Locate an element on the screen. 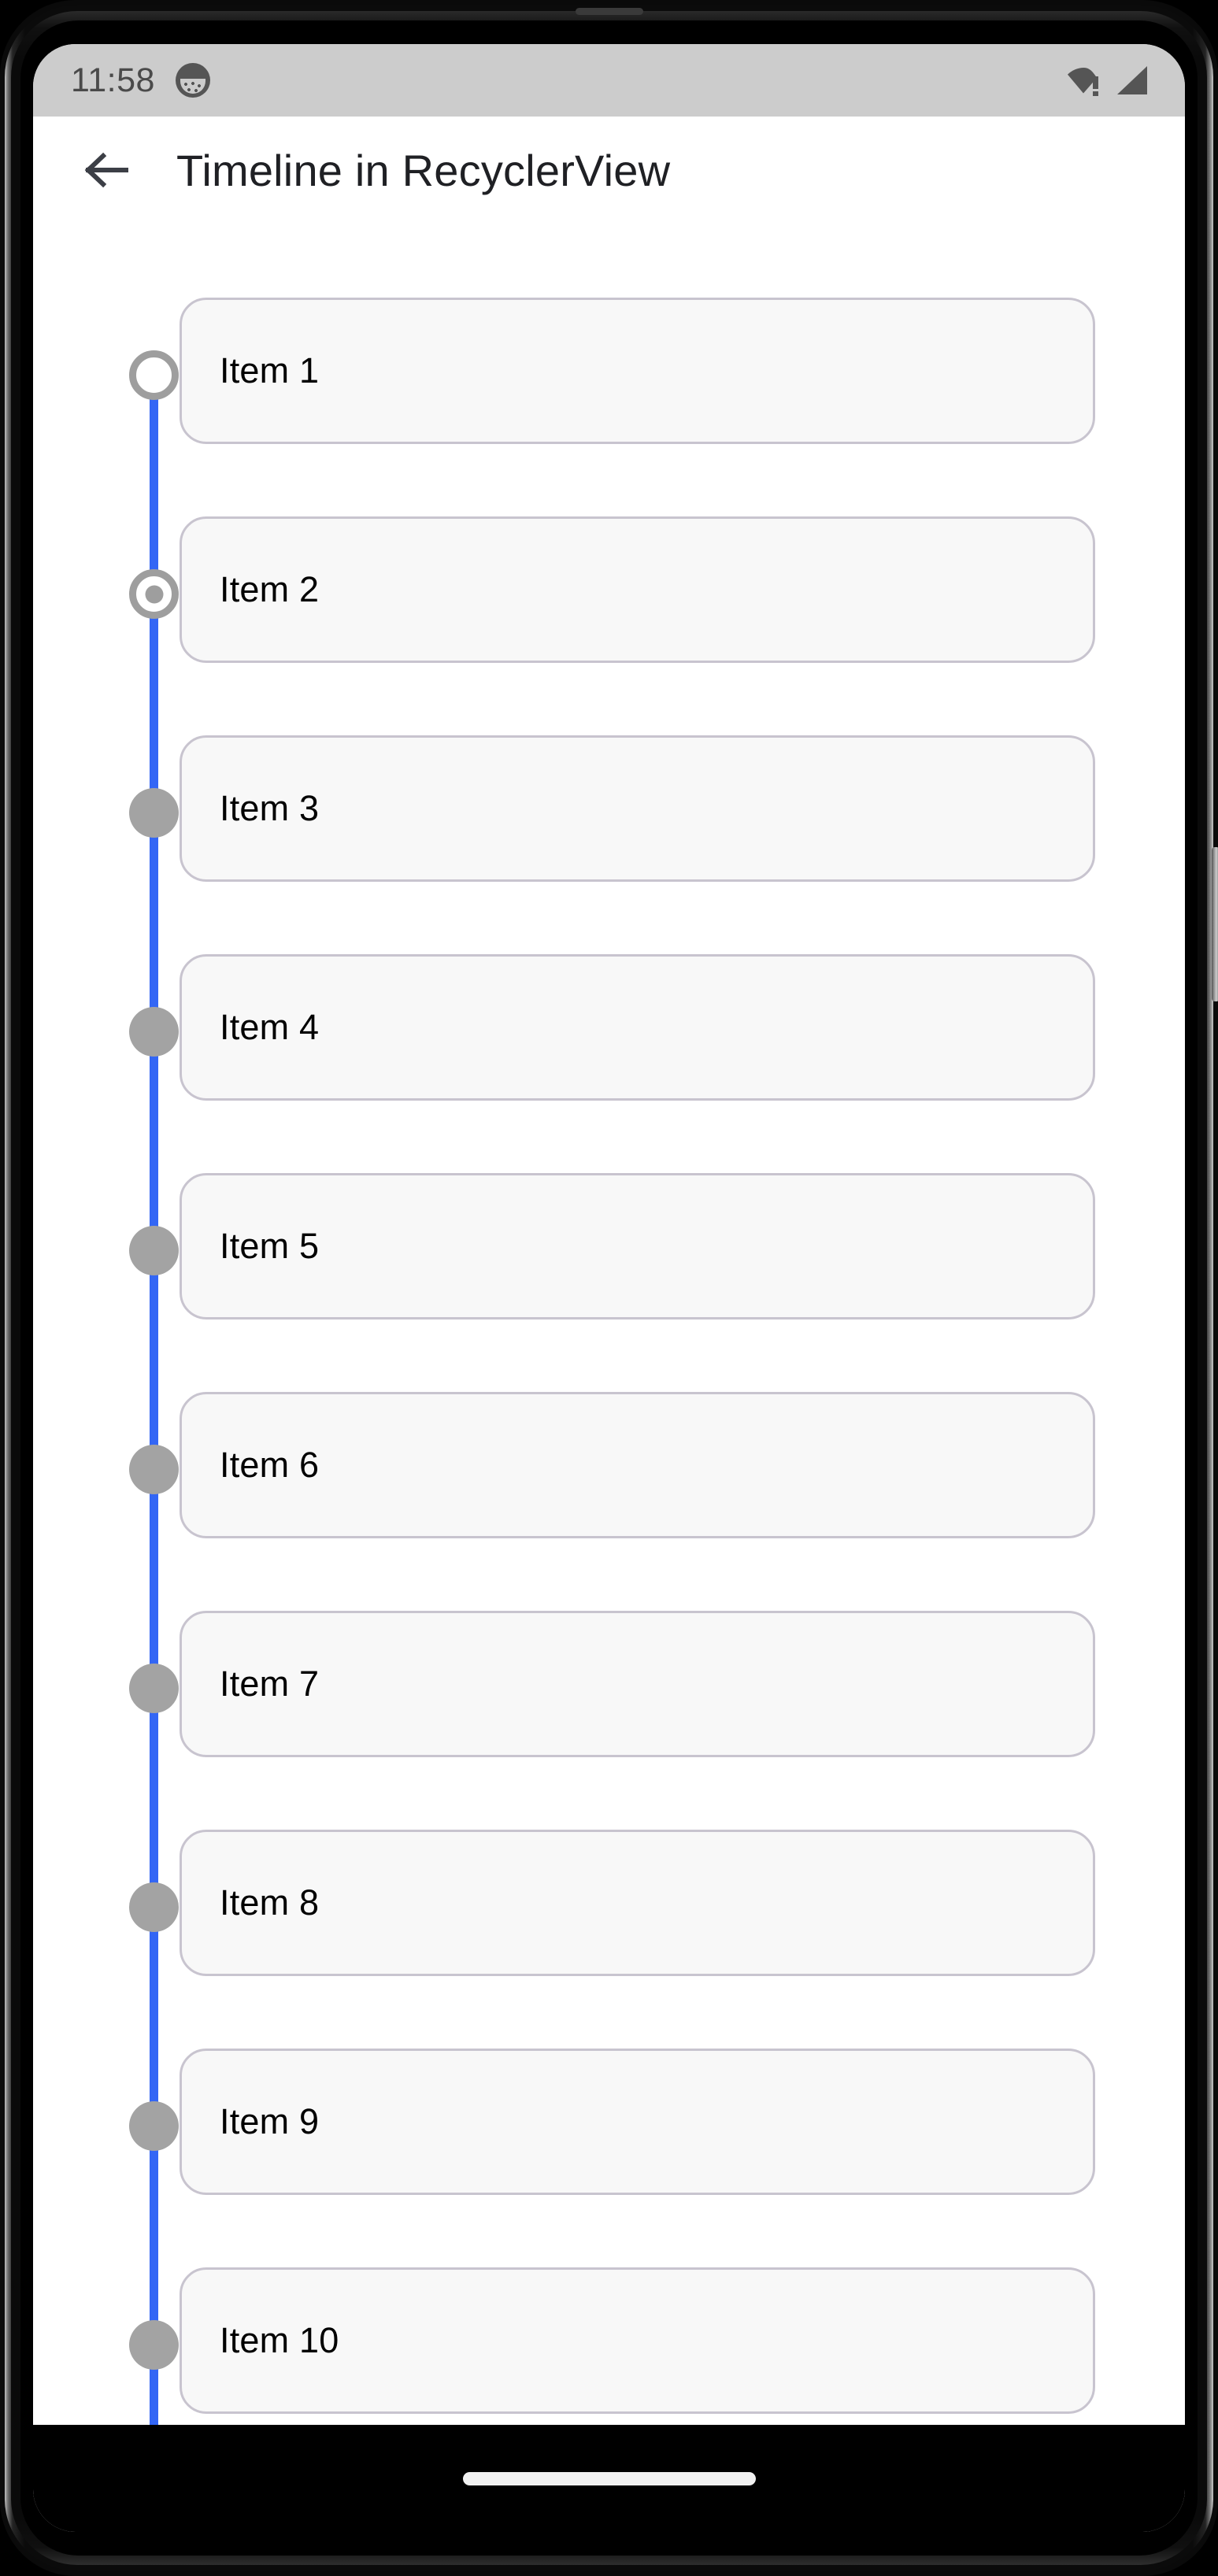 Image resolution: width=1218 pixels, height=2576 pixels. timeline-row: Item 8 is located at coordinates (609, 1902).